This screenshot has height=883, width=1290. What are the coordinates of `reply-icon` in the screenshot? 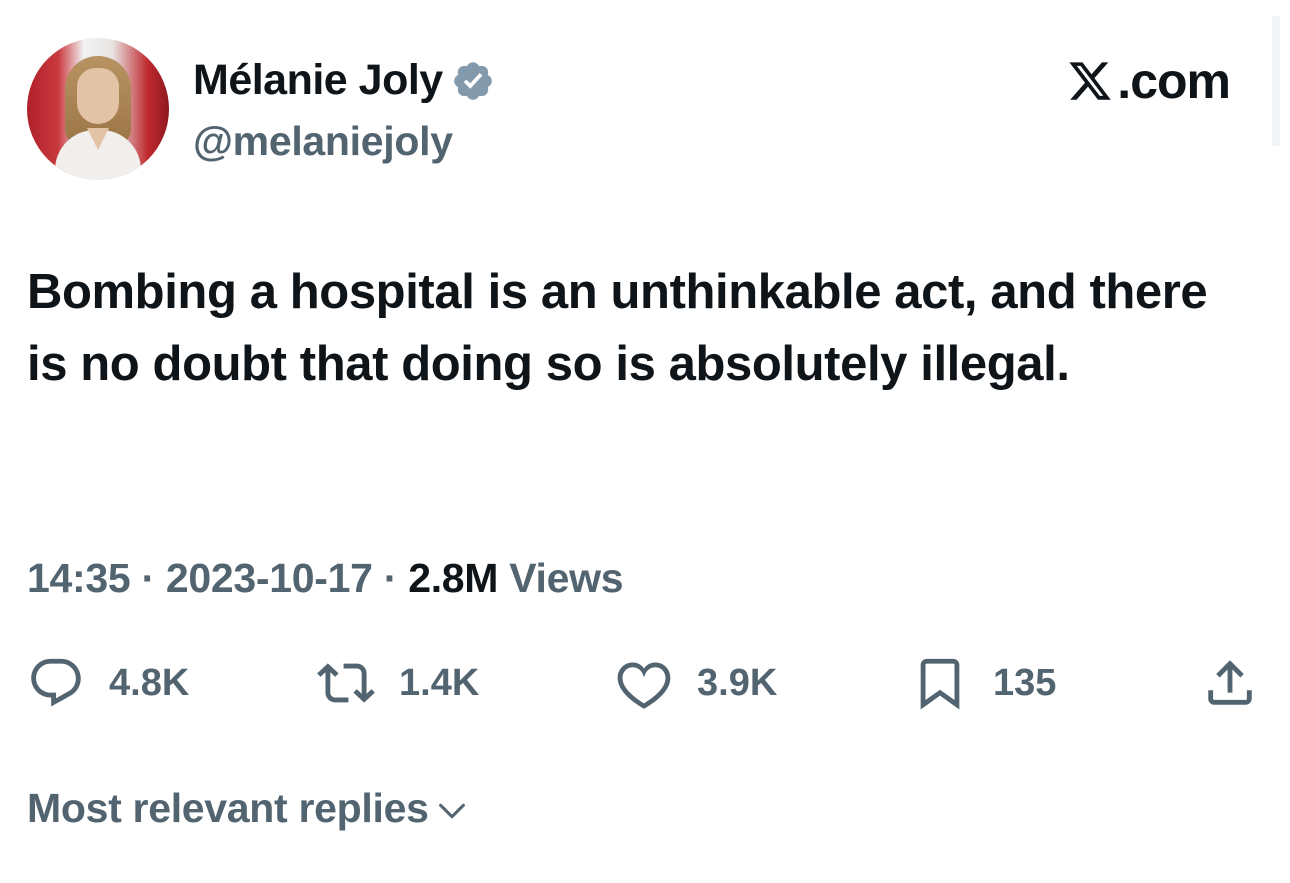 It's located at (56, 682).